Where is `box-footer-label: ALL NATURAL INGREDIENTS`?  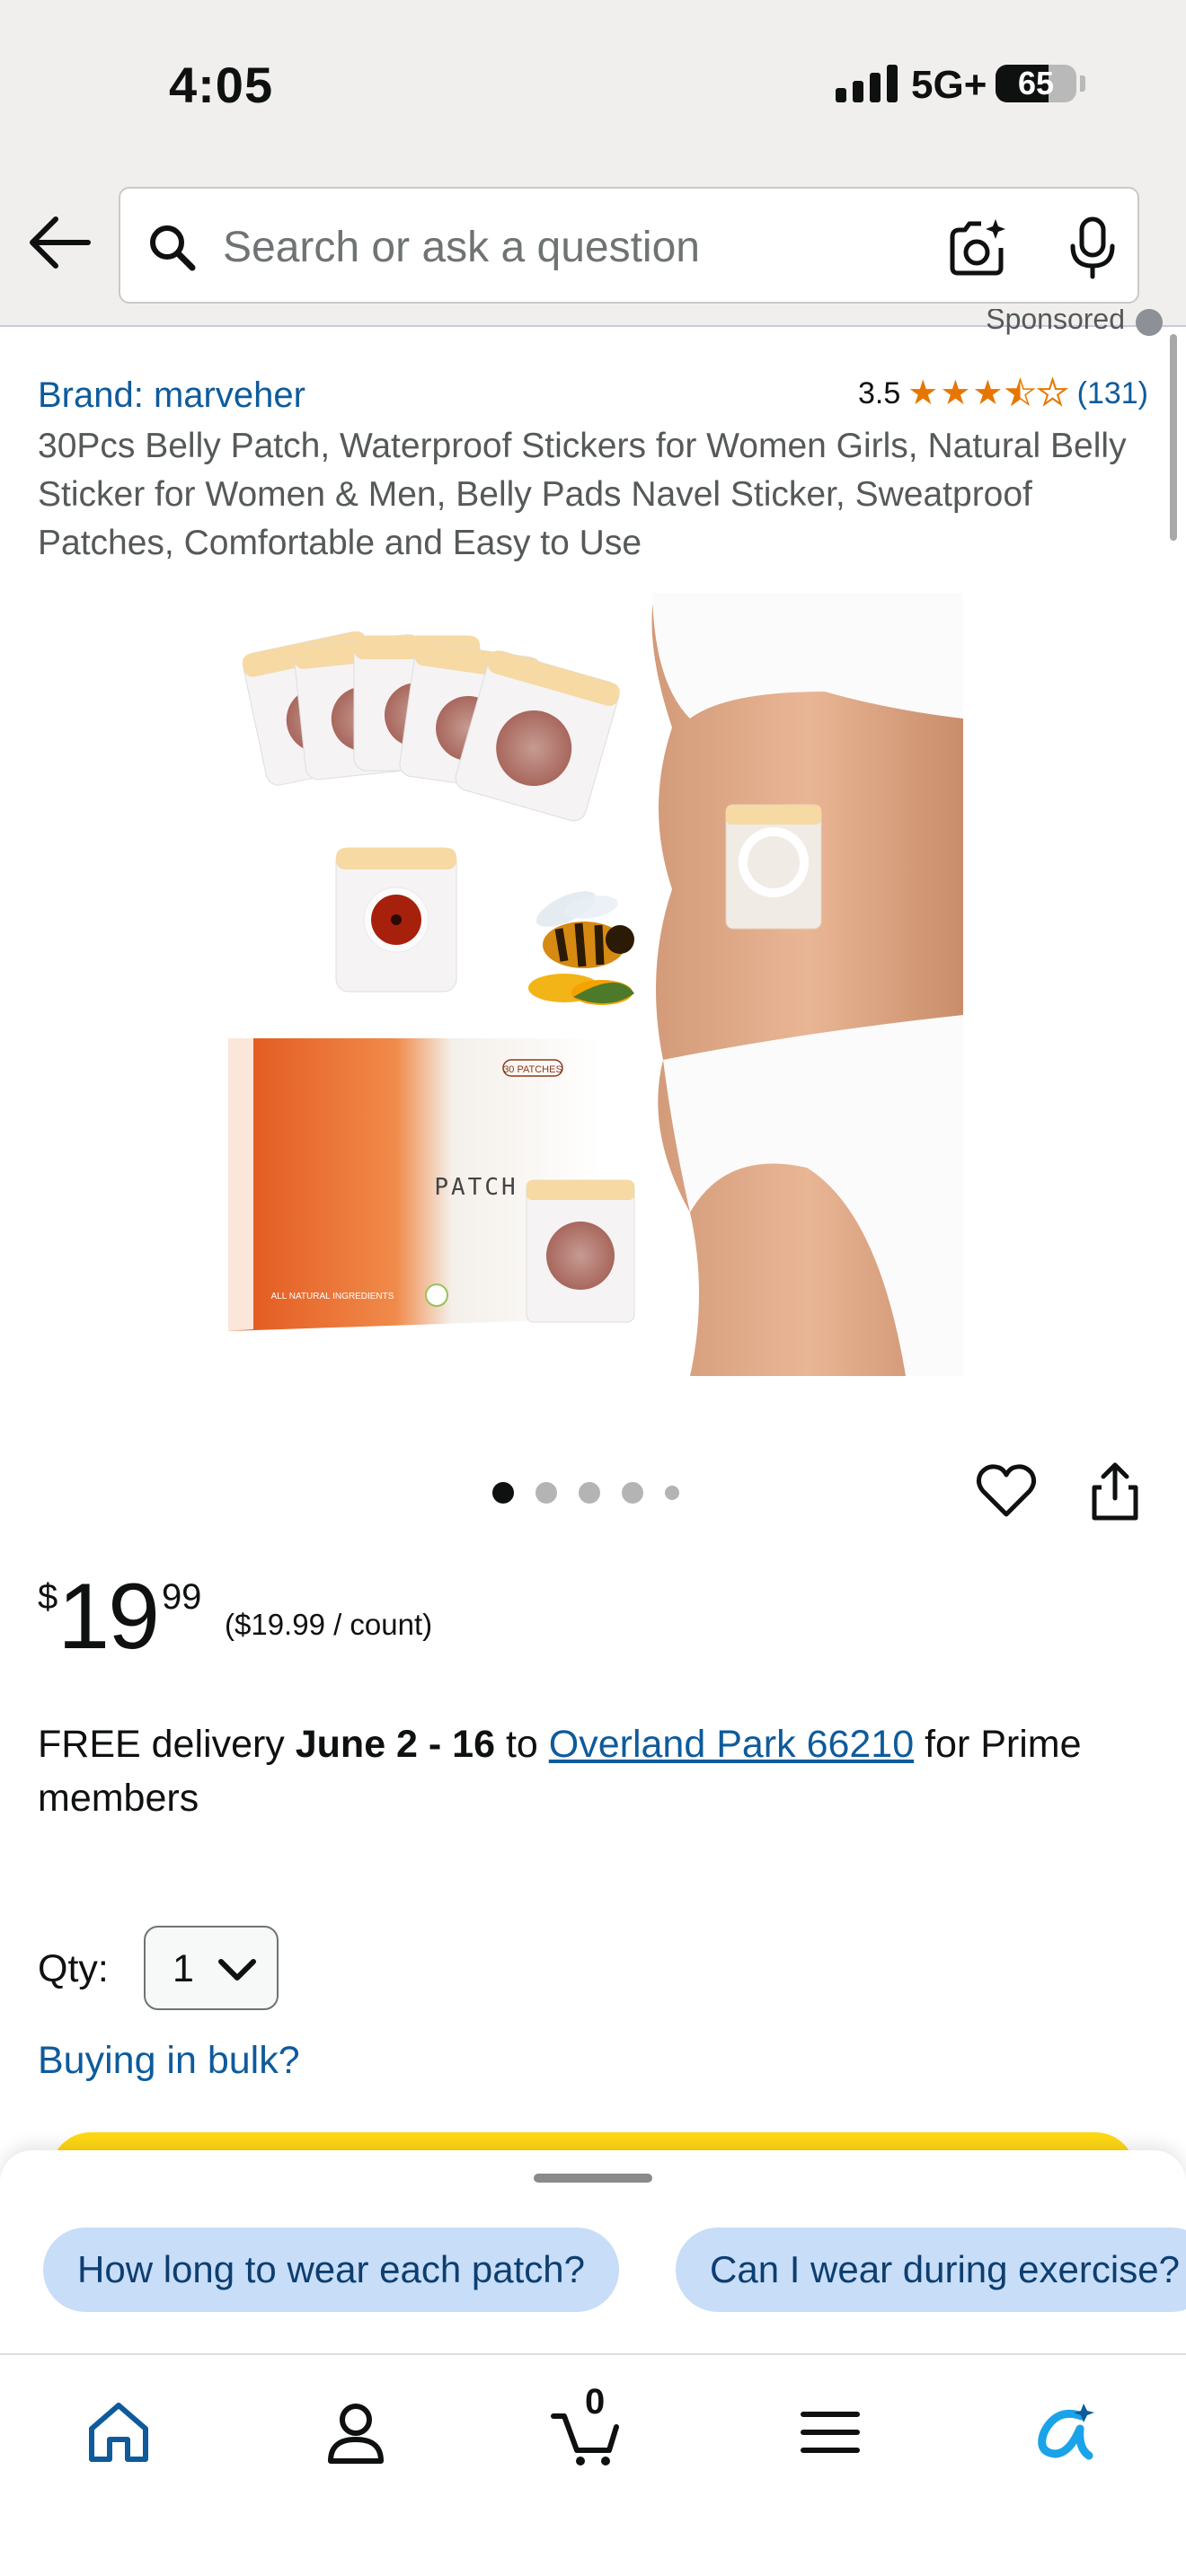 box-footer-label: ALL NATURAL INGREDIENTS is located at coordinates (332, 1296).